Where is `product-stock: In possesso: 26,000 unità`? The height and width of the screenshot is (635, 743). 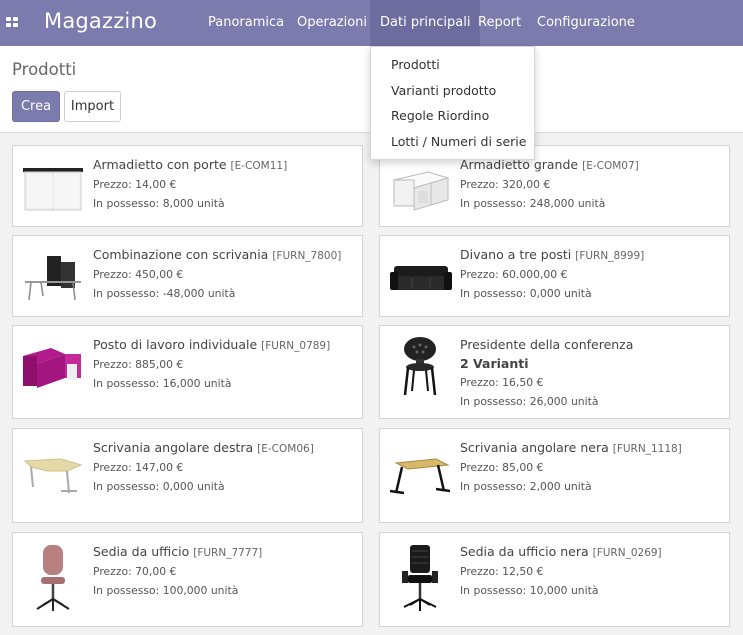 product-stock: In possesso: 26,000 unità is located at coordinates (529, 401).